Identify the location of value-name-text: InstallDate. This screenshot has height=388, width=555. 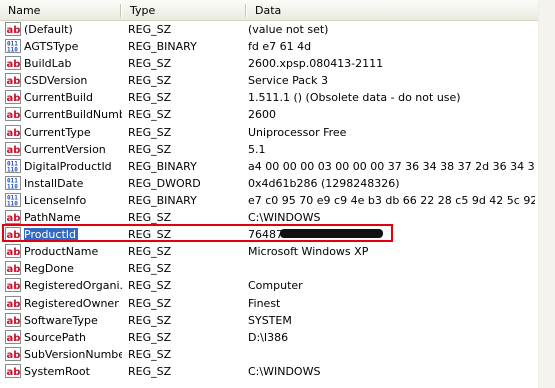
(54, 183).